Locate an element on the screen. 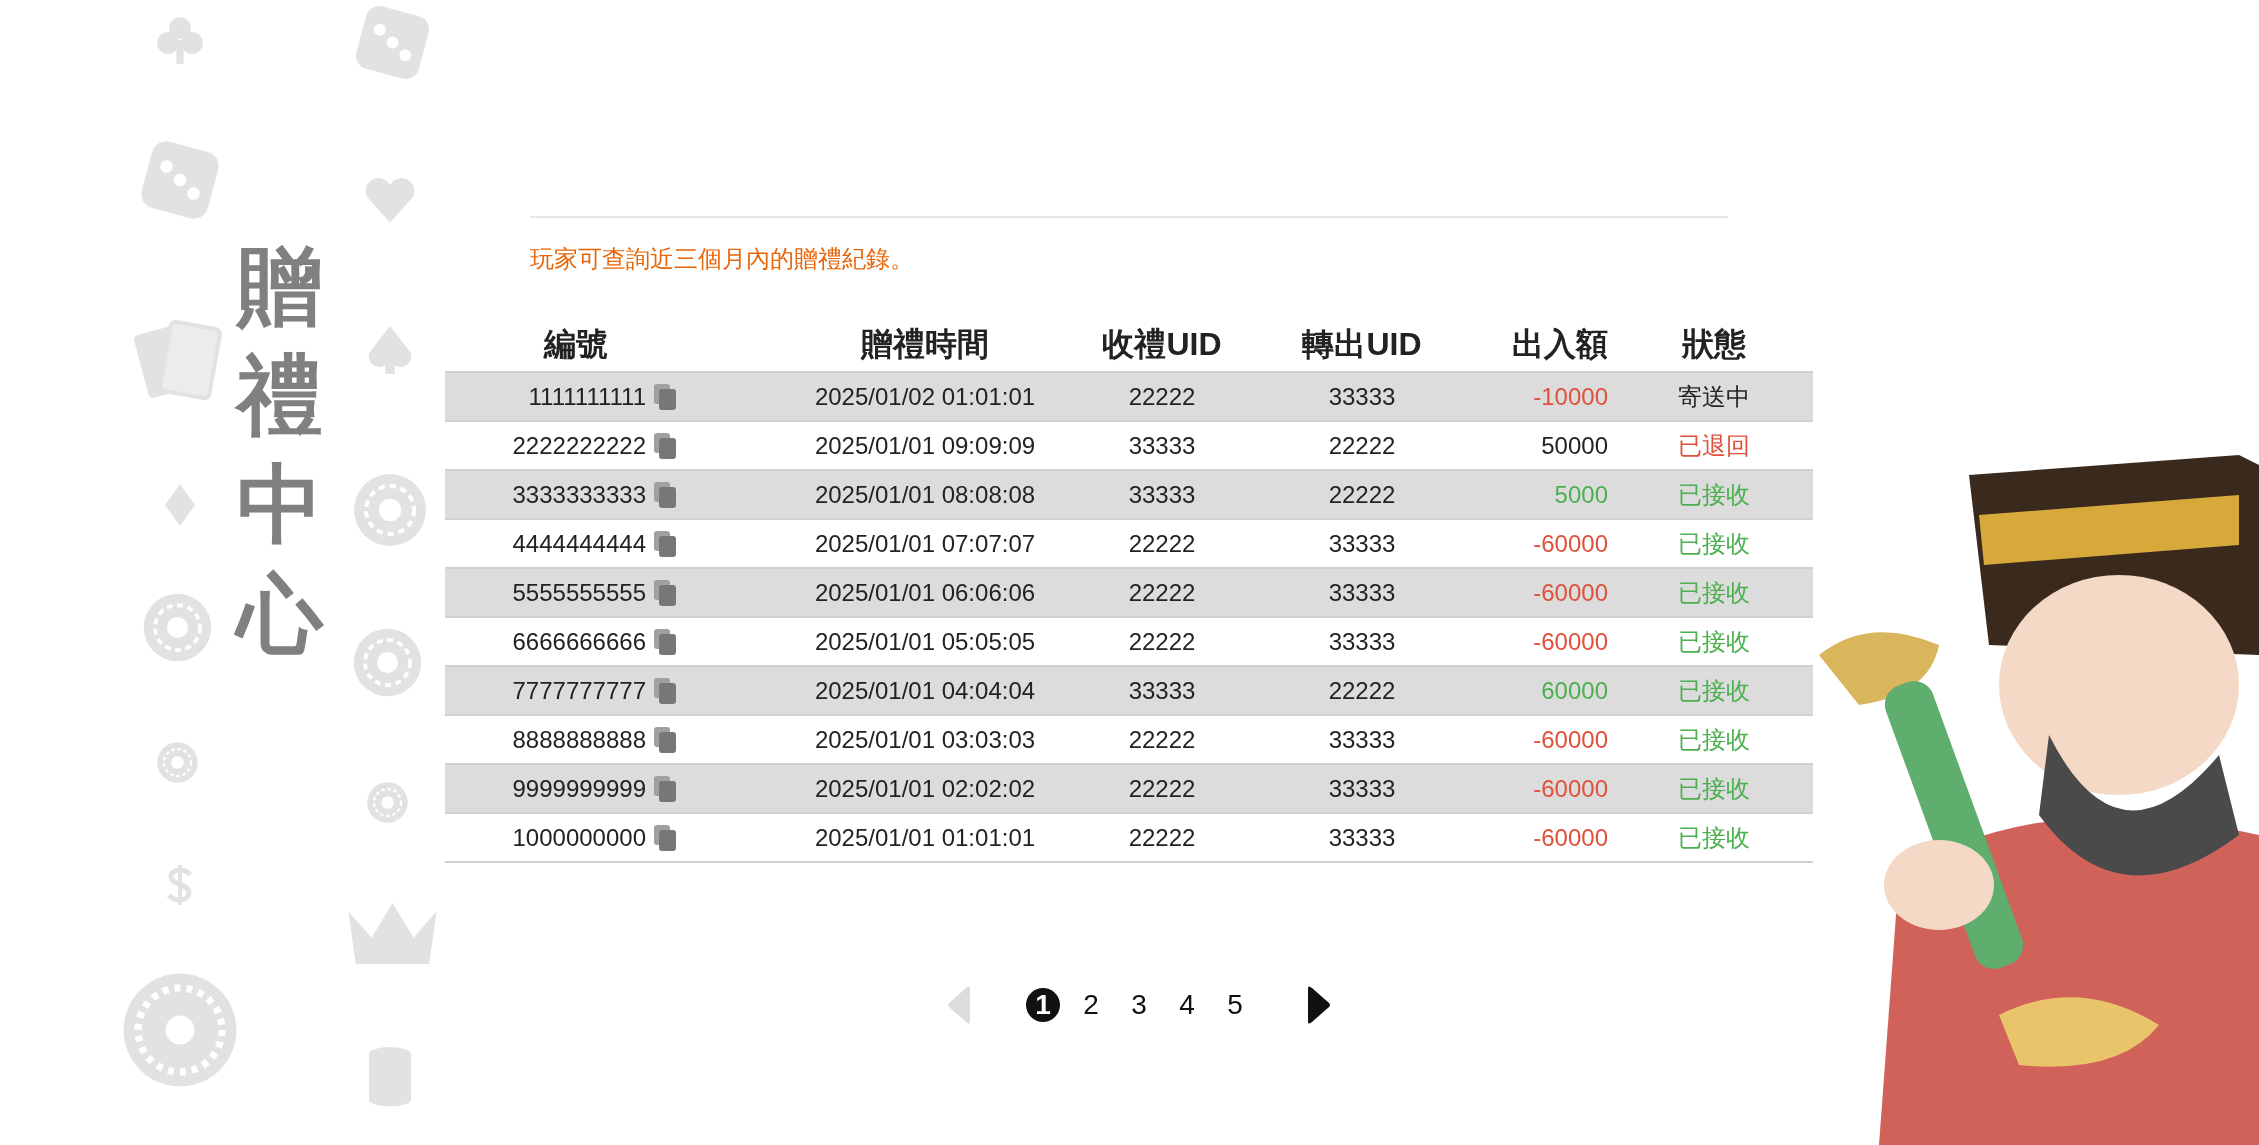 The height and width of the screenshot is (1145, 2259). status-text: 已退回 is located at coordinates (1714, 445).